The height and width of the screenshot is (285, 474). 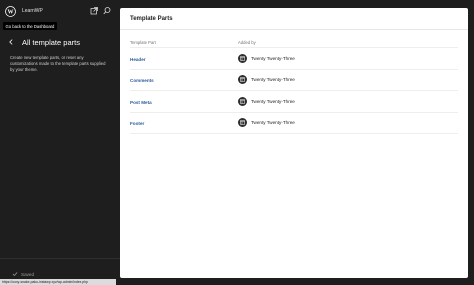 I want to click on svg-text: W, so click(x=10, y=13).